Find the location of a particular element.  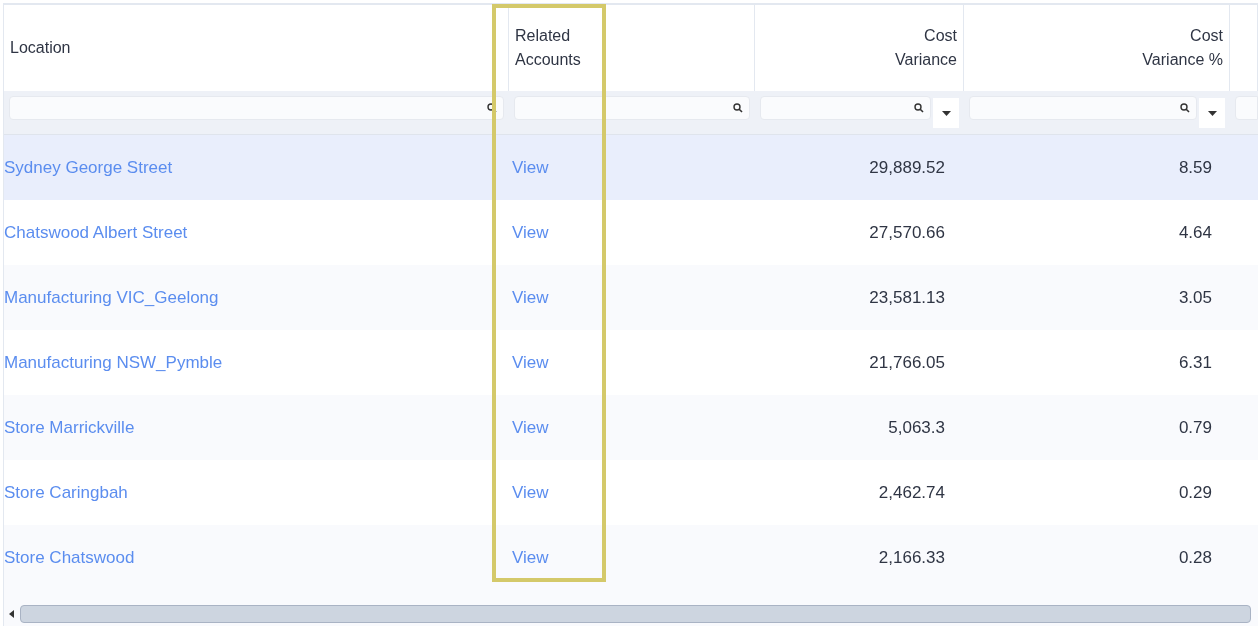

table-cell-text: 0.29 is located at coordinates (1195, 492).